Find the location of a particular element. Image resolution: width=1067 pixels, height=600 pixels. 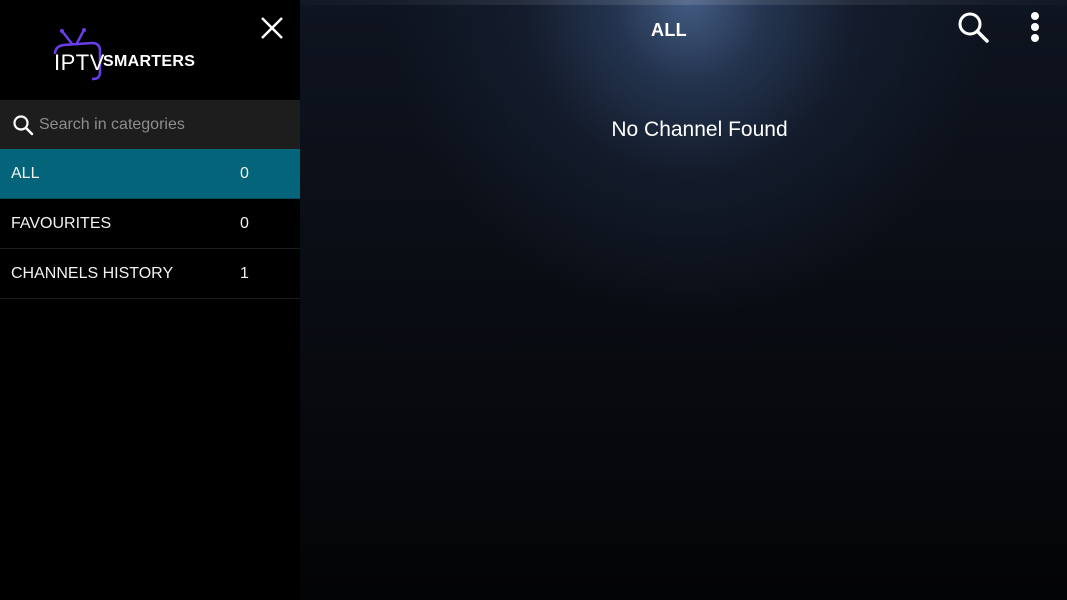

more-vert-icon is located at coordinates (1035, 27).